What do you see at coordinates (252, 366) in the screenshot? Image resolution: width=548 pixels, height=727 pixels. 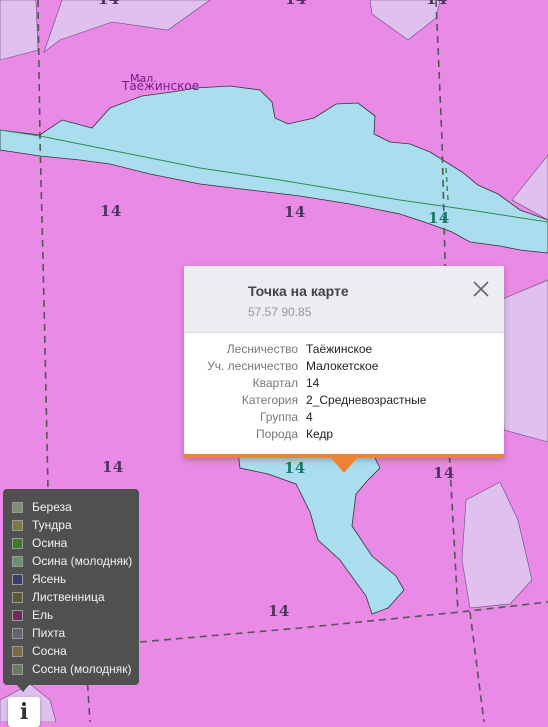 I see `attribute-key: Уч. лесничество` at bounding box center [252, 366].